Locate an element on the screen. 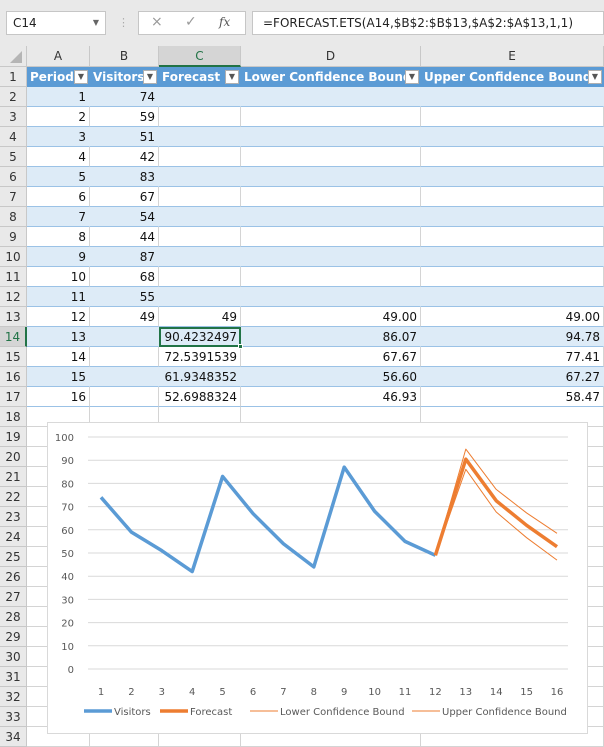  row-header-33: 33 is located at coordinates (13, 717).